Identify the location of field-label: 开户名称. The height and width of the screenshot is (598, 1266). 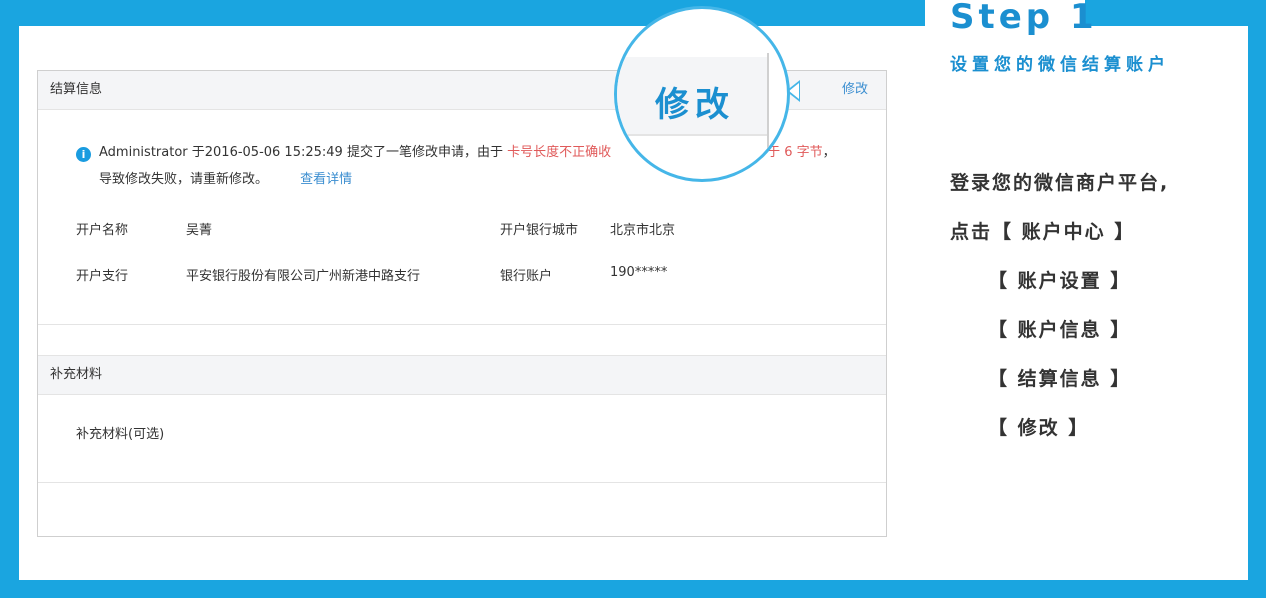
(102, 230).